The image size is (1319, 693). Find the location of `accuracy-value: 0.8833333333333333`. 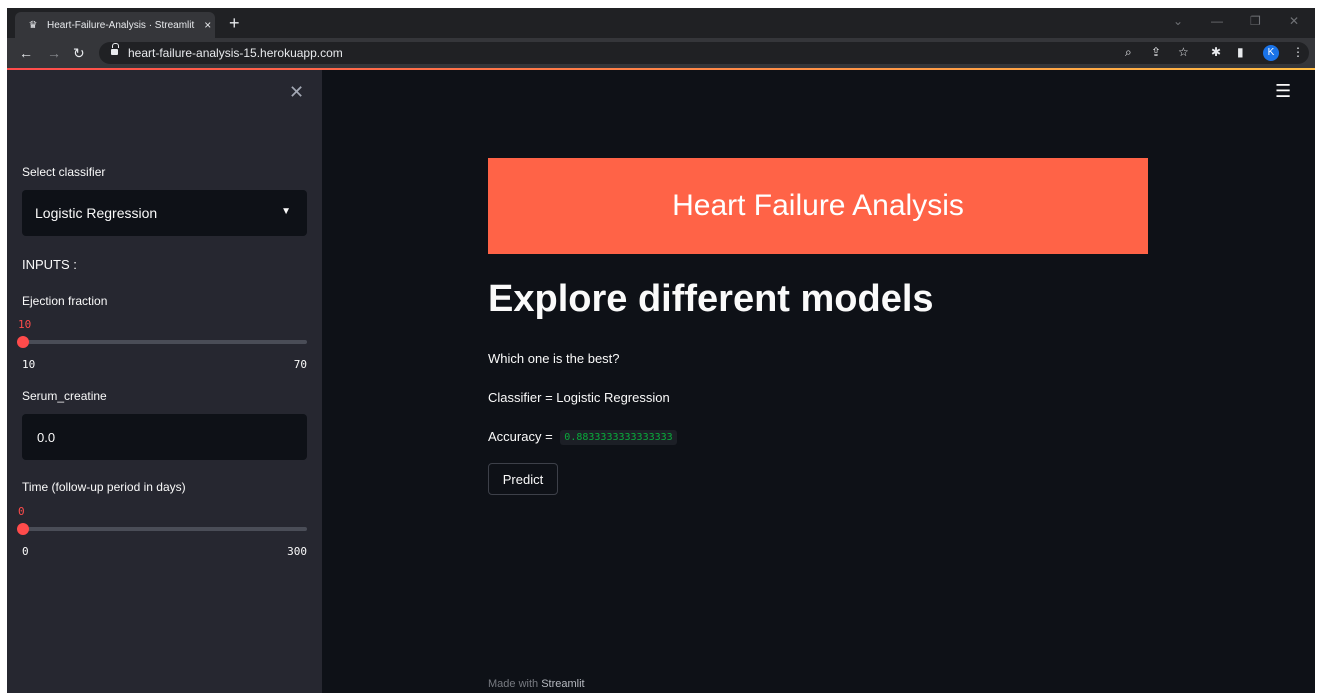

accuracy-value: 0.8833333333333333 is located at coordinates (618, 438).